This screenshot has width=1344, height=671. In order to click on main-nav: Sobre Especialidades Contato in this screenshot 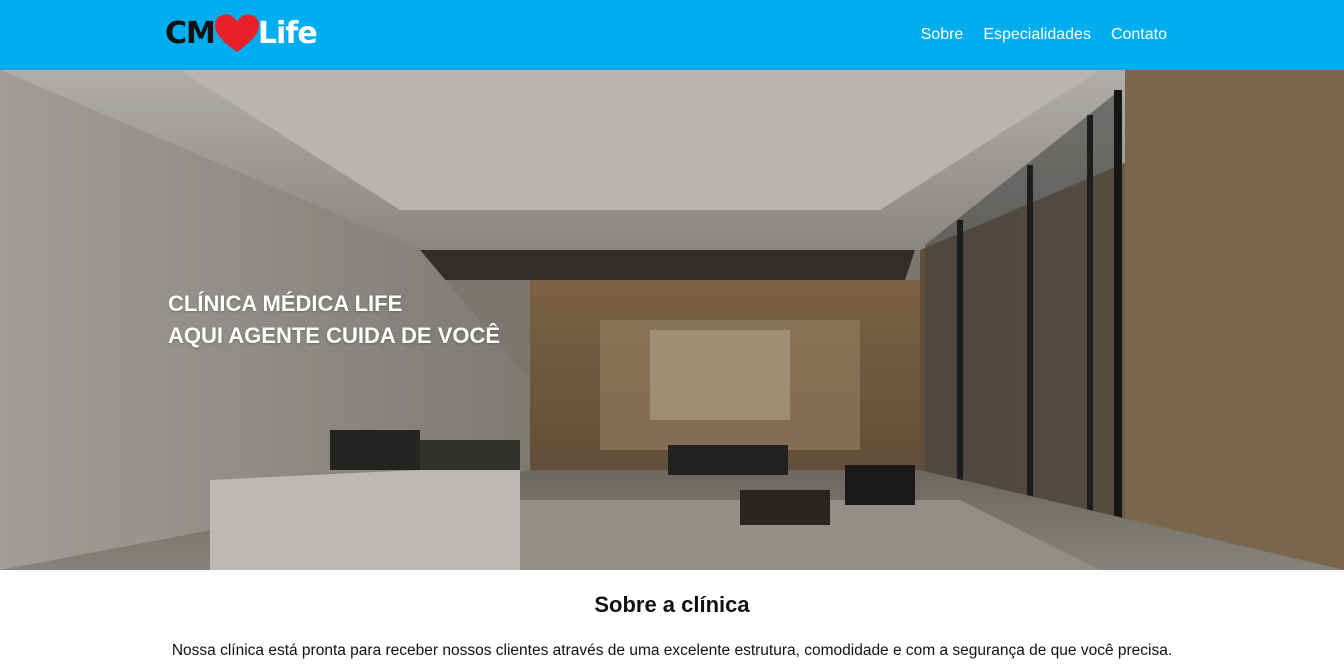, I will do `click(1044, 35)`.